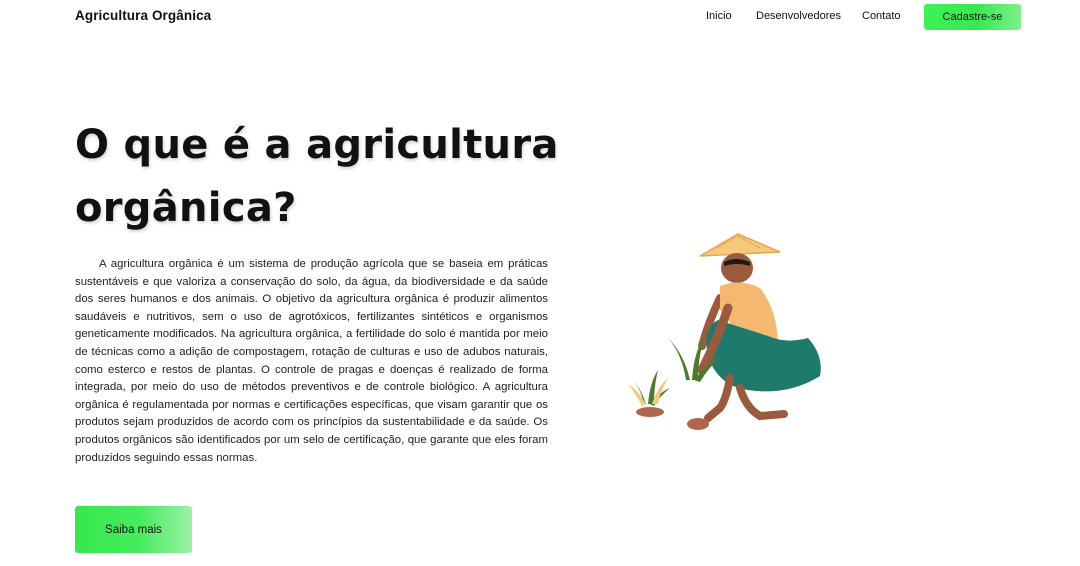  I want to click on head-shape, so click(737, 268).